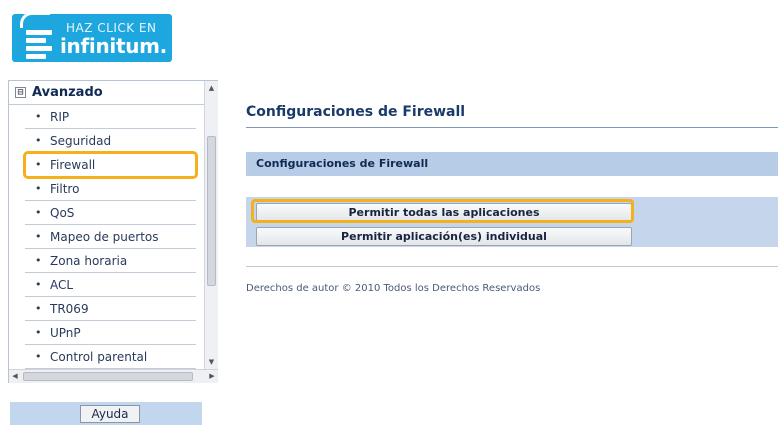  What do you see at coordinates (211, 362) in the screenshot?
I see `scroll-down-icon: ▼` at bounding box center [211, 362].